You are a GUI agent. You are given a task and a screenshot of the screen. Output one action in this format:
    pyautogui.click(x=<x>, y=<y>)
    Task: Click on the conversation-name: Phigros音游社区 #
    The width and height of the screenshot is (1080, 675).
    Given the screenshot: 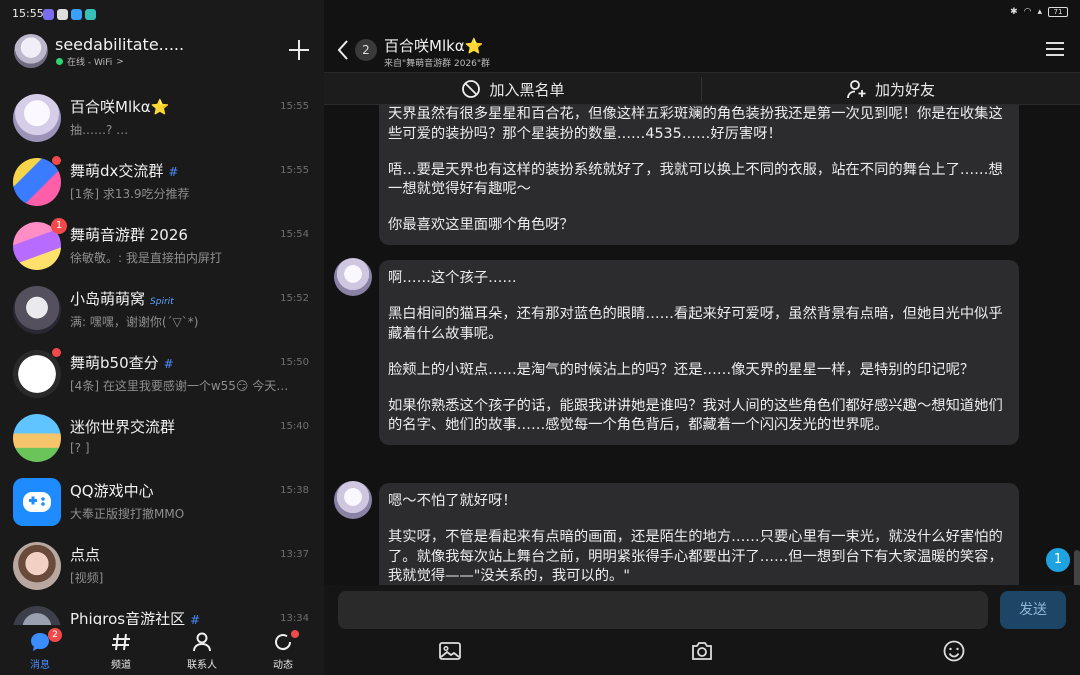 What is the action you would take?
    pyautogui.click(x=135, y=616)
    